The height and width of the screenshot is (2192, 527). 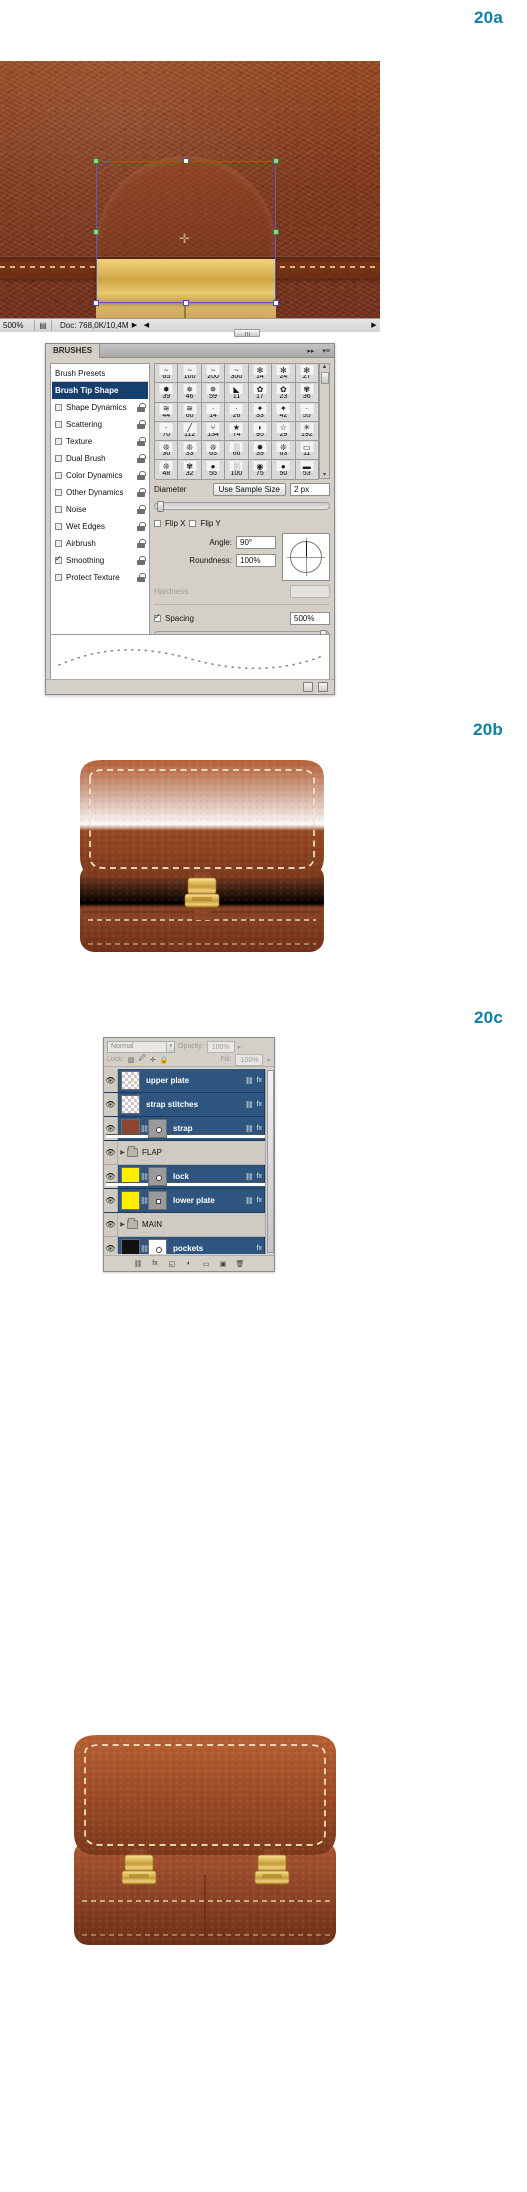 What do you see at coordinates (141, 1059) in the screenshot?
I see `paint-lock-icon: 🖉` at bounding box center [141, 1059].